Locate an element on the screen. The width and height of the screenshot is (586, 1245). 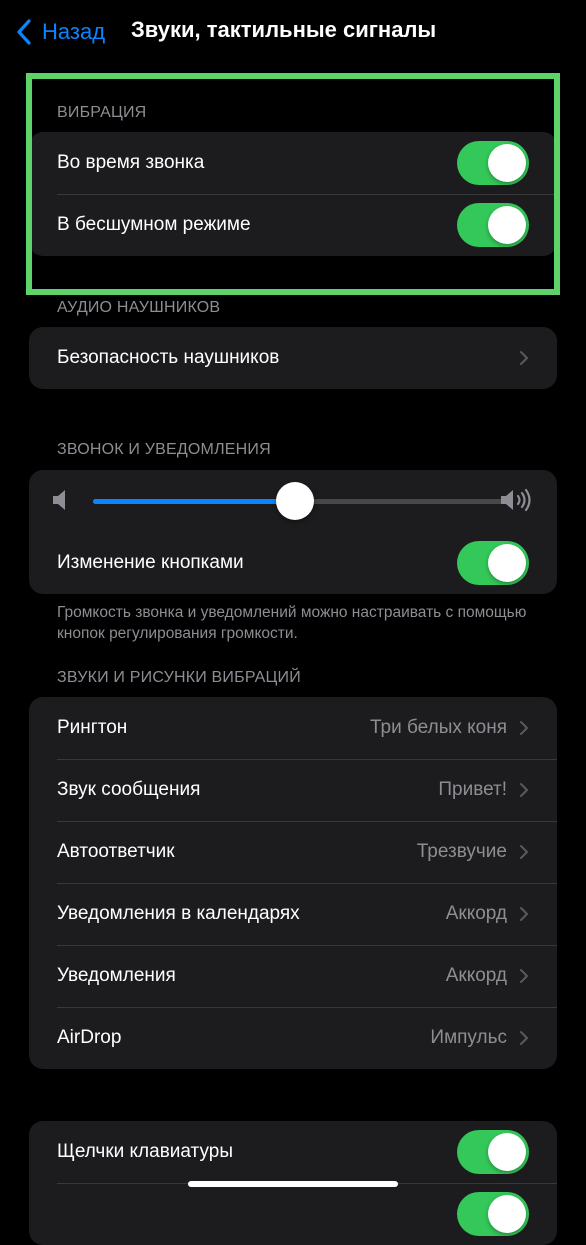
voicemail-row: Автоответчик Трезвучие is located at coordinates (293, 852).